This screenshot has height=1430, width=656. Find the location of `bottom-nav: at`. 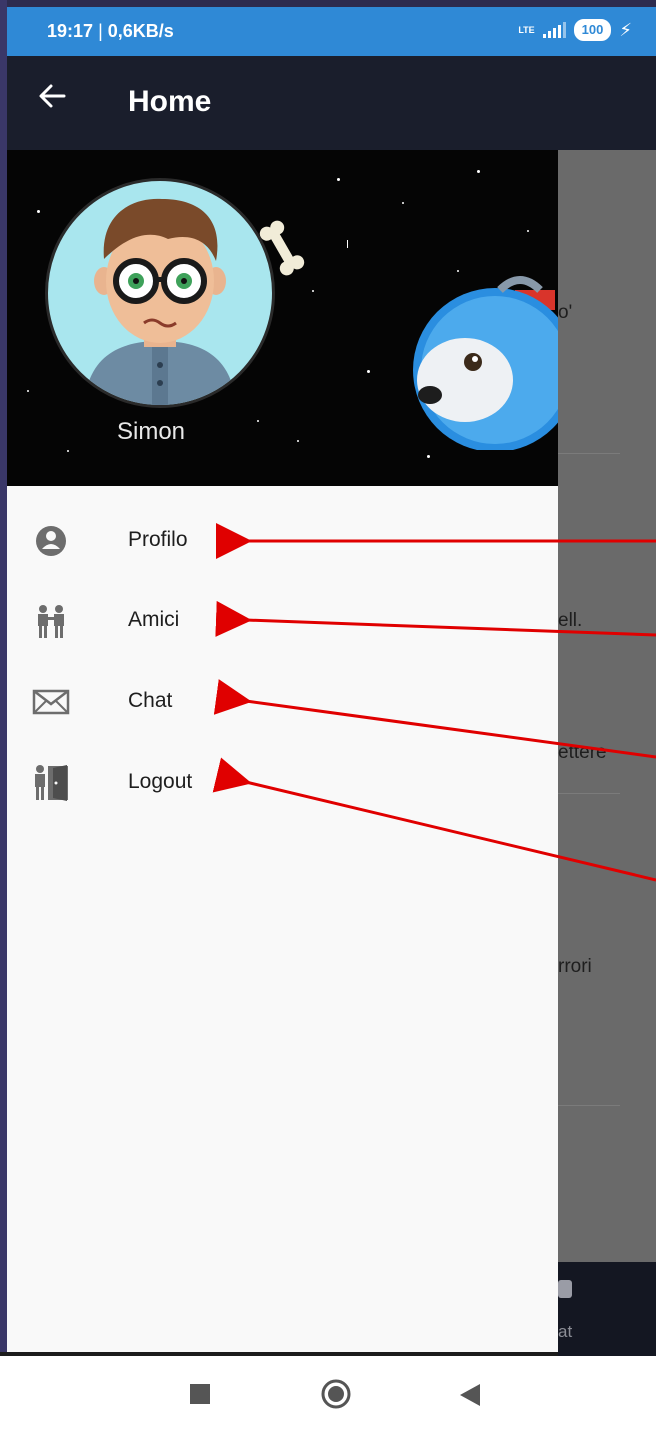

bottom-nav: at is located at coordinates (607, 1309).